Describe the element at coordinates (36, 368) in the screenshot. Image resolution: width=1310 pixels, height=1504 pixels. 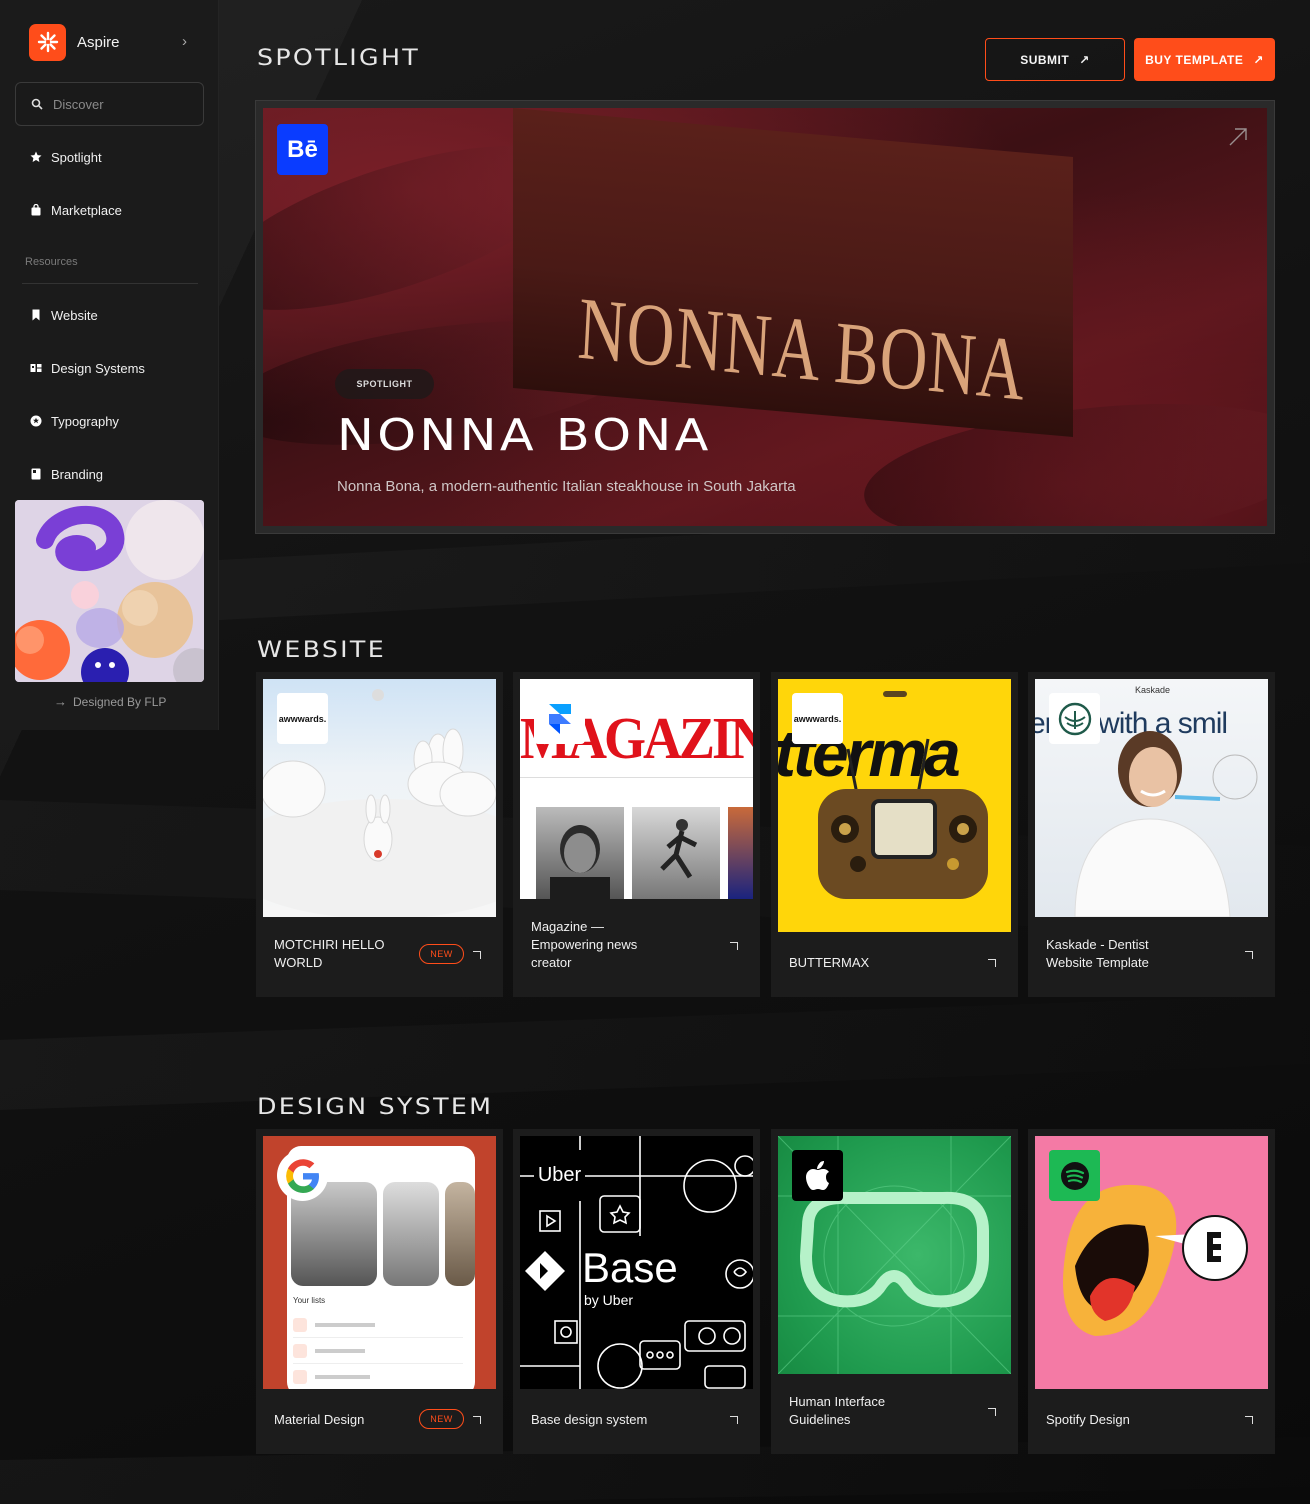
I see `components-icon` at that location.